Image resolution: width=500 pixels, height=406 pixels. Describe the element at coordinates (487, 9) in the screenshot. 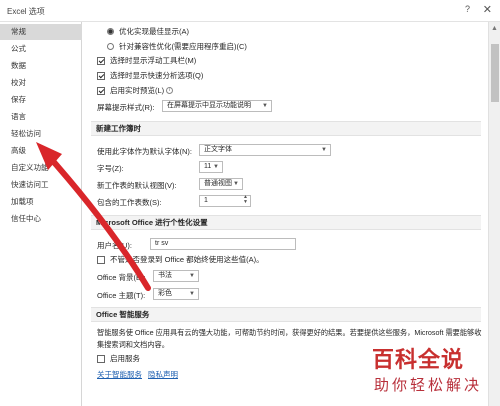

I see `close-icon: ✕` at that location.